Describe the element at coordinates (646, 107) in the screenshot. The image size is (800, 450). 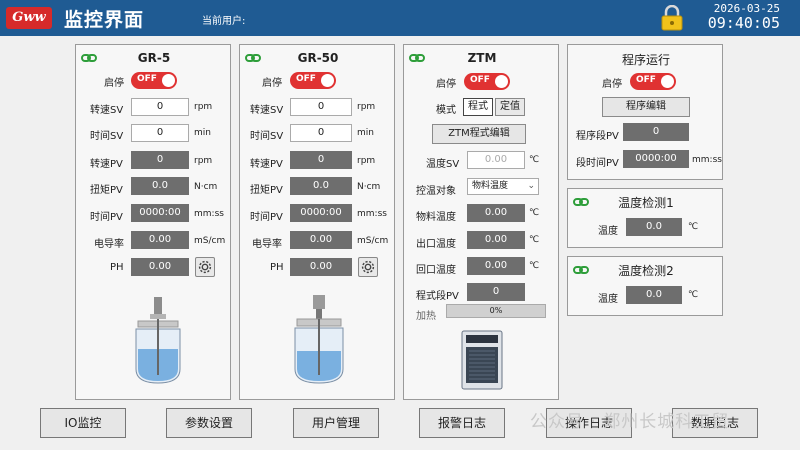
I see `program-edit-button: 程序编辑` at that location.